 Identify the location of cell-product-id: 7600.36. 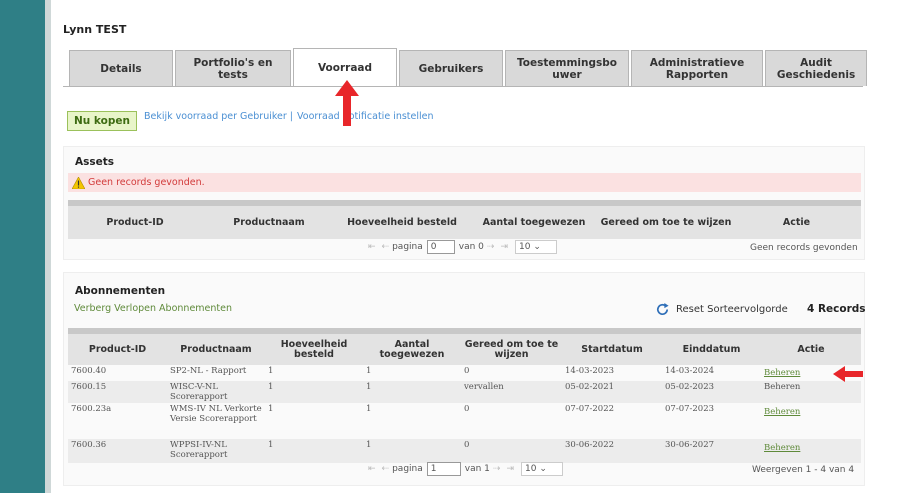
(117, 451).